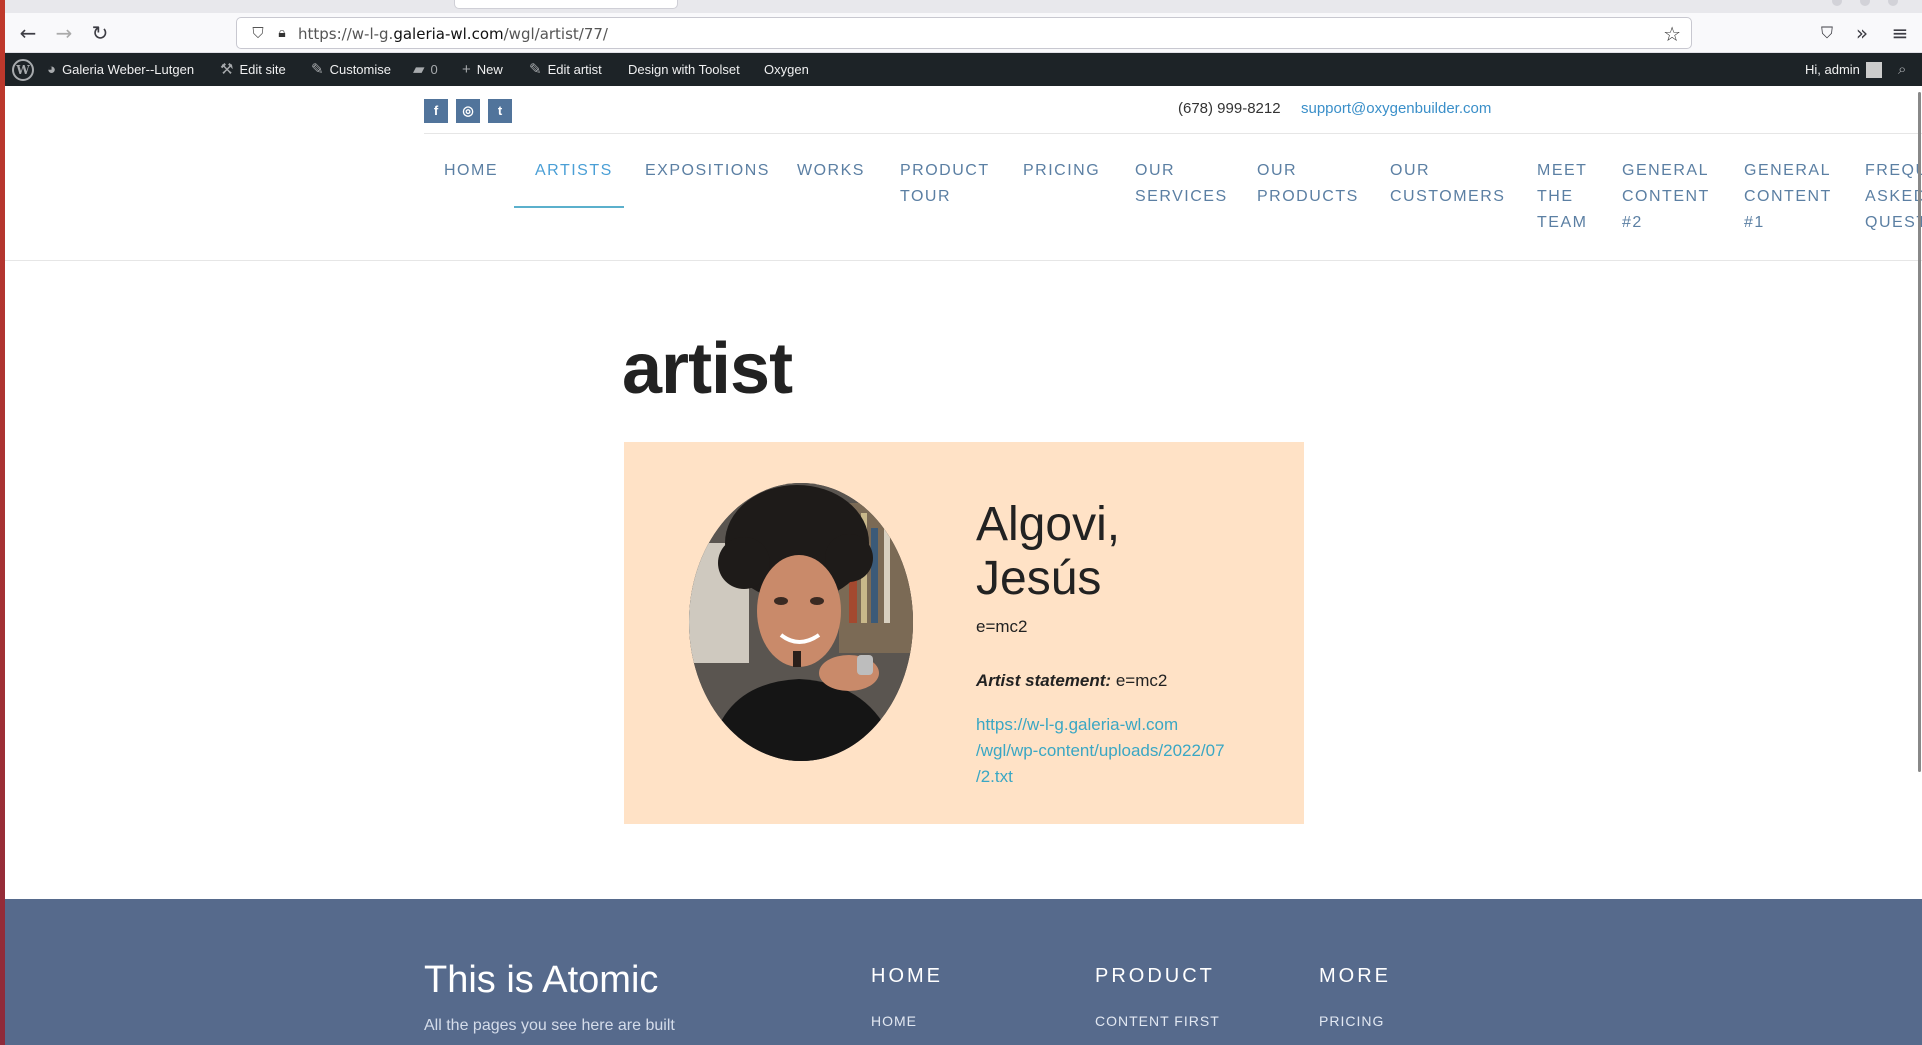  What do you see at coordinates (1862, 33) in the screenshot?
I see `more-tools-icon: »` at bounding box center [1862, 33].